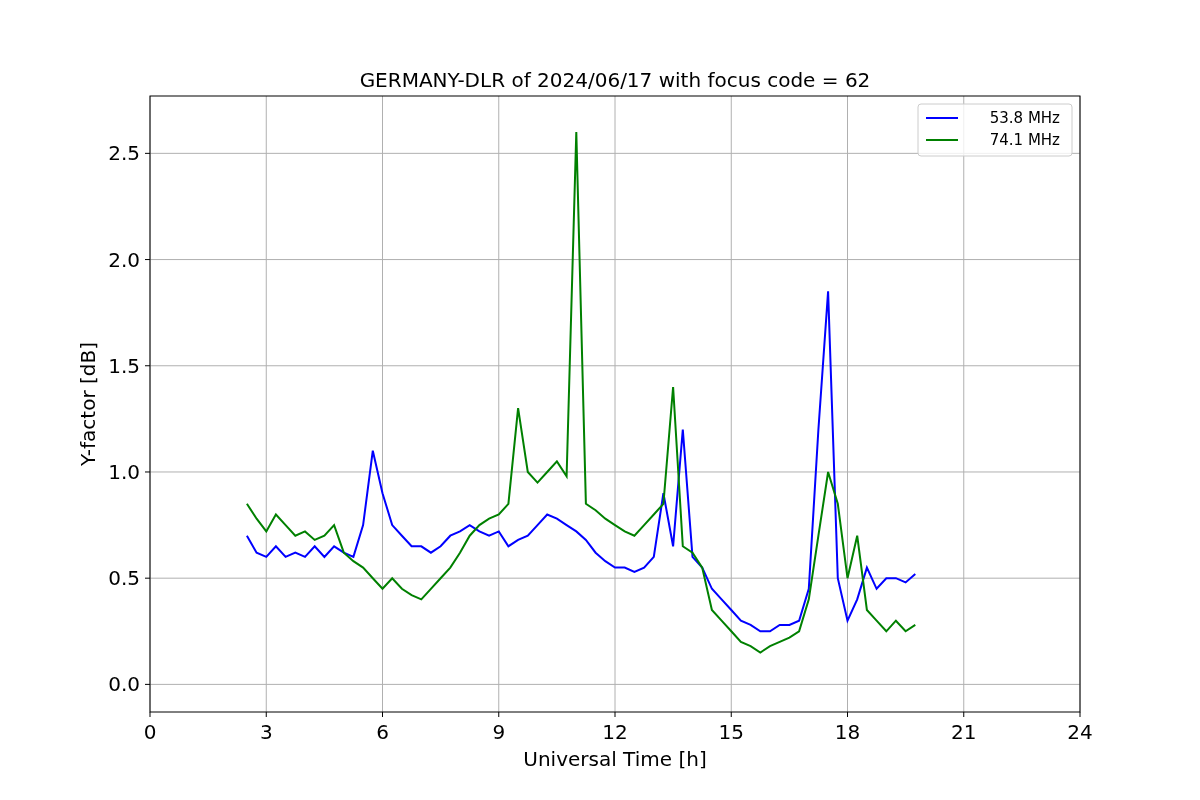 The height and width of the screenshot is (800, 1200). What do you see at coordinates (266, 732) in the screenshot?
I see `tick-label: 3` at bounding box center [266, 732].